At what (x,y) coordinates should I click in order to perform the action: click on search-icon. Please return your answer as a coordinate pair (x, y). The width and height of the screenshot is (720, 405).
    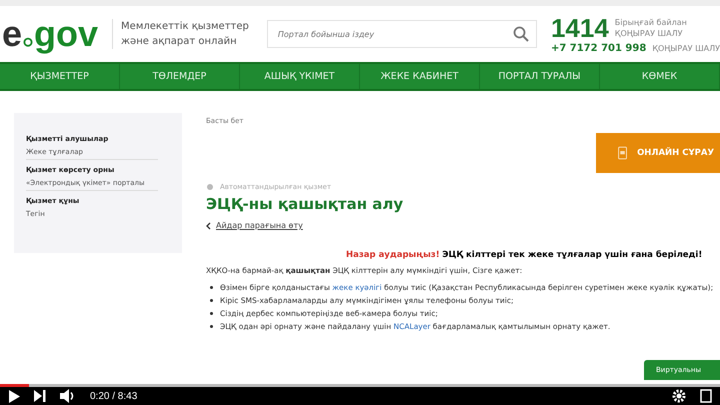
    Looking at the image, I should click on (520, 34).